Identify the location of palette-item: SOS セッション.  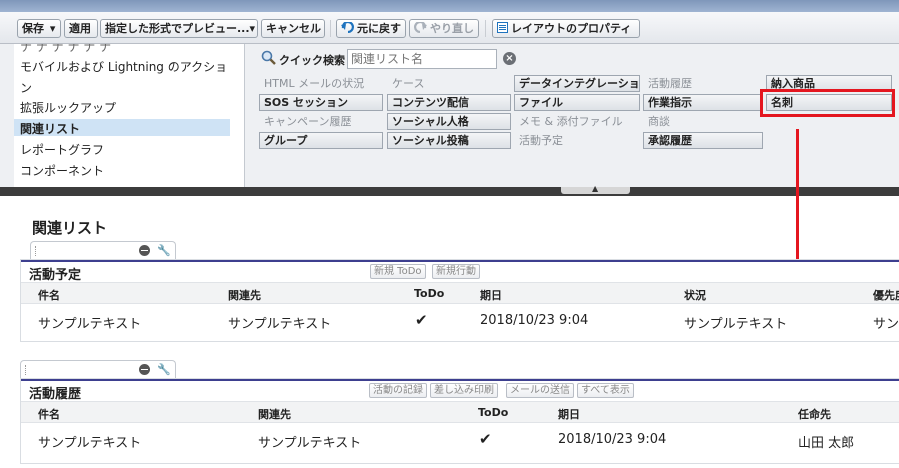
(321, 102).